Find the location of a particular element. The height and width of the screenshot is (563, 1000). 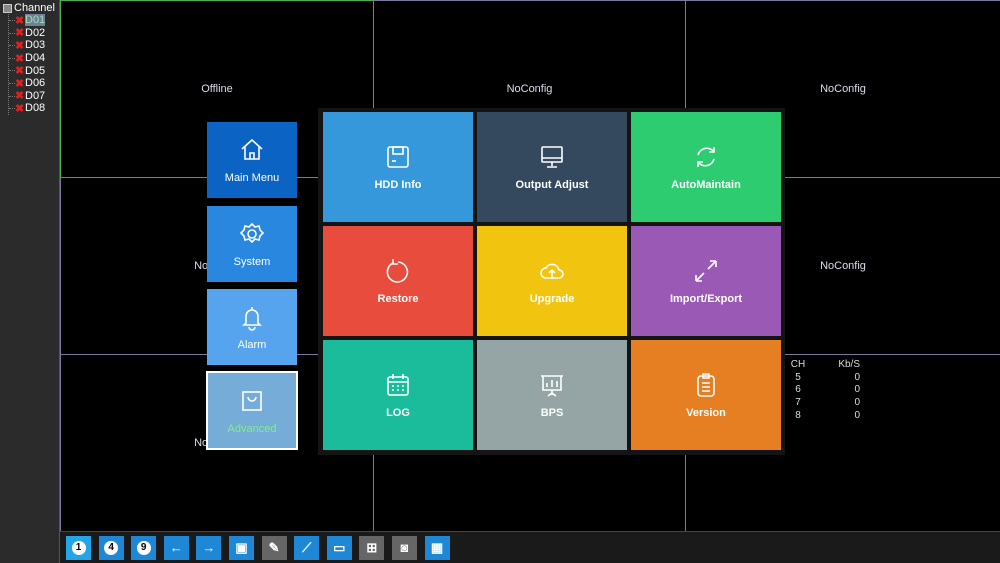

bell-icon is located at coordinates (252, 319).